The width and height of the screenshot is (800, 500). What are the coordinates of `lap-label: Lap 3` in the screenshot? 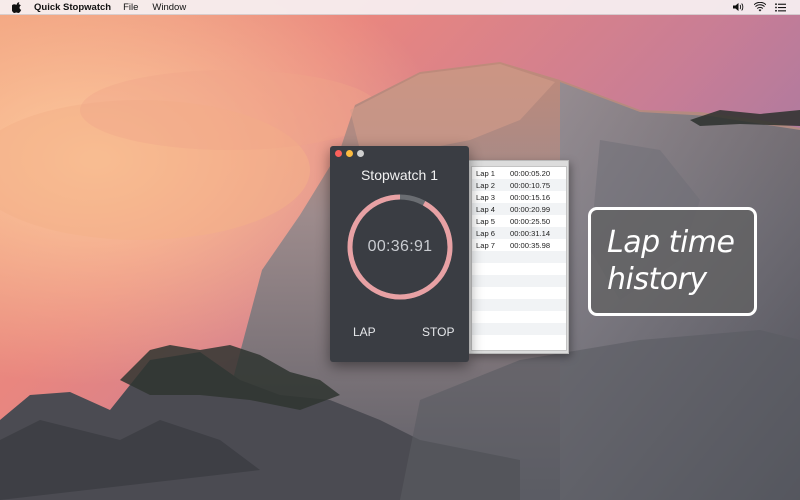 It's located at (486, 197).